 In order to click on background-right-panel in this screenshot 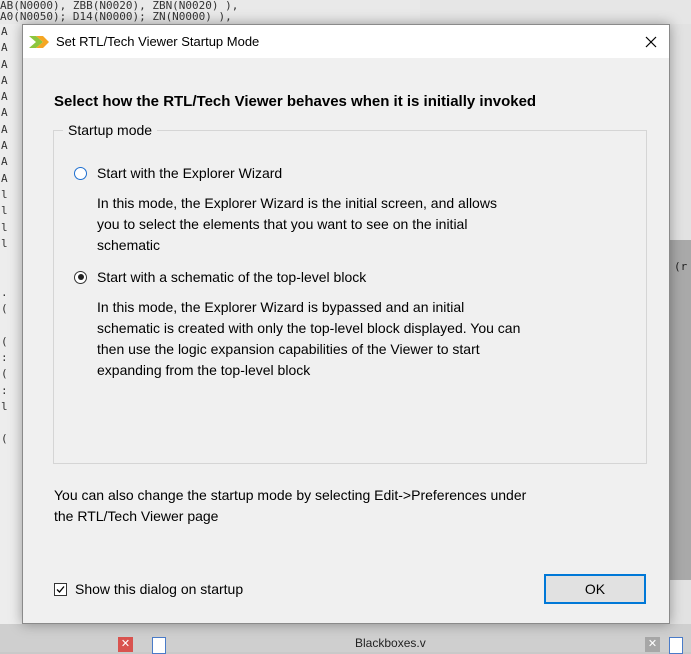, I will do `click(680, 410)`.